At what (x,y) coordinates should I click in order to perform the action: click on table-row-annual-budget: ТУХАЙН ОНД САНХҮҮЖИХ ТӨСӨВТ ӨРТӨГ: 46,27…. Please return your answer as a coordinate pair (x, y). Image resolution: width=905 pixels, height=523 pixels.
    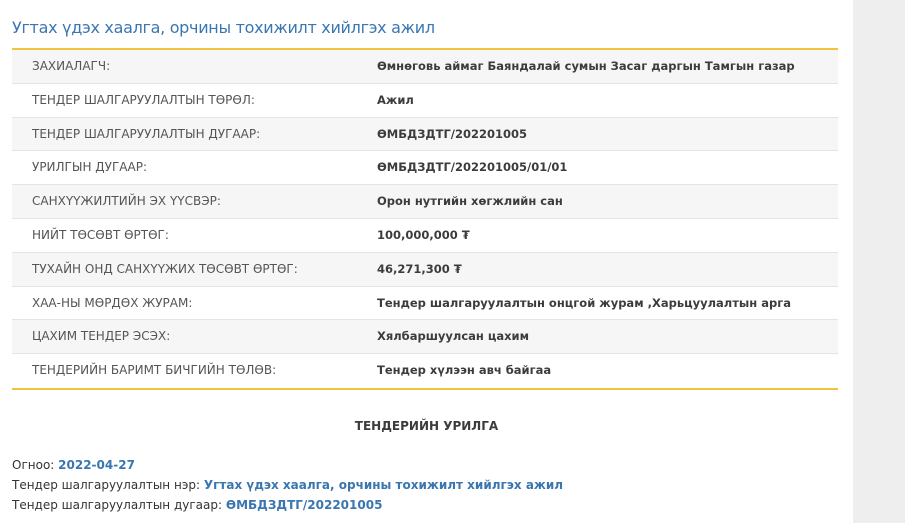
    Looking at the image, I should click on (425, 269).